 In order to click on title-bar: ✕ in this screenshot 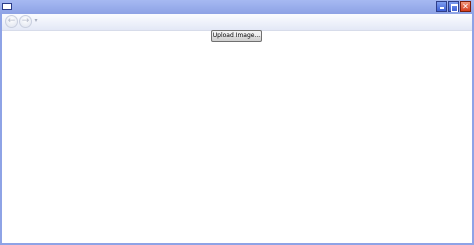, I will do `click(237, 7)`.